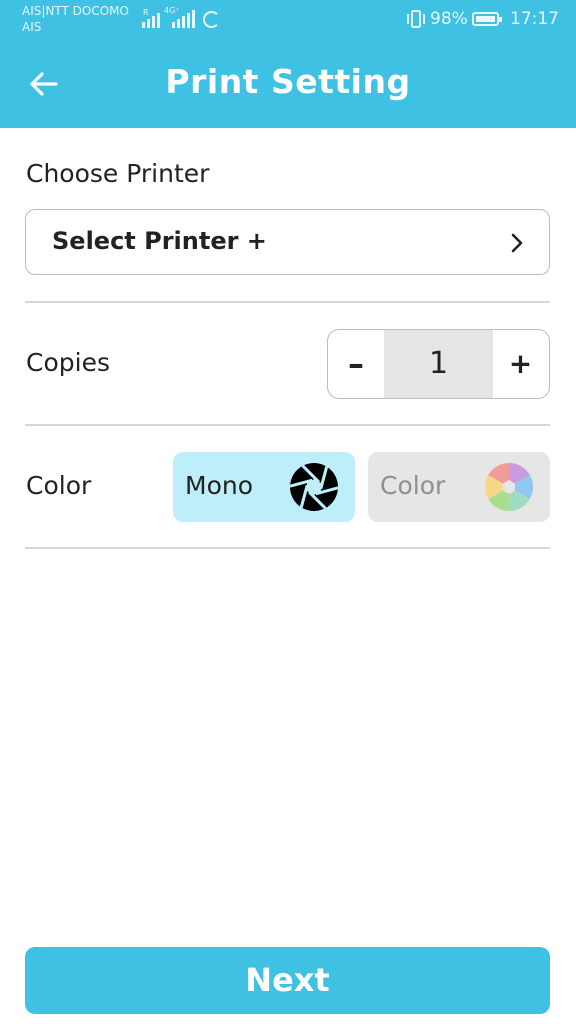 Image resolution: width=576 pixels, height=1024 pixels. Describe the element at coordinates (314, 487) in the screenshot. I see `aperture-black-icon` at that location.